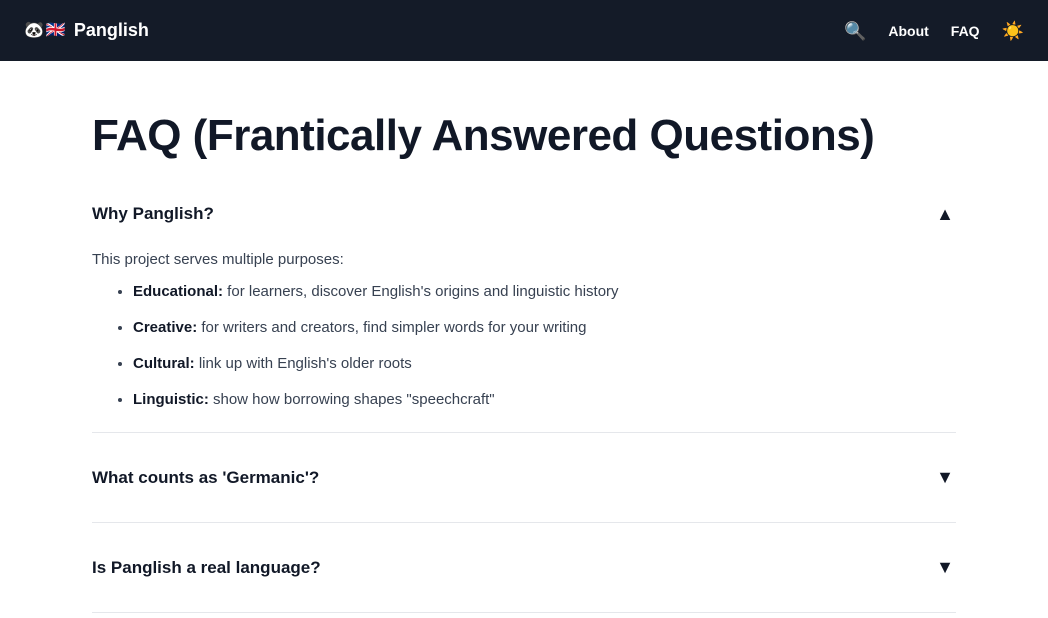 The height and width of the screenshot is (618, 1048). Describe the element at coordinates (218, 259) in the screenshot. I see `answer-intro: This project serves multiple purposes:` at that location.